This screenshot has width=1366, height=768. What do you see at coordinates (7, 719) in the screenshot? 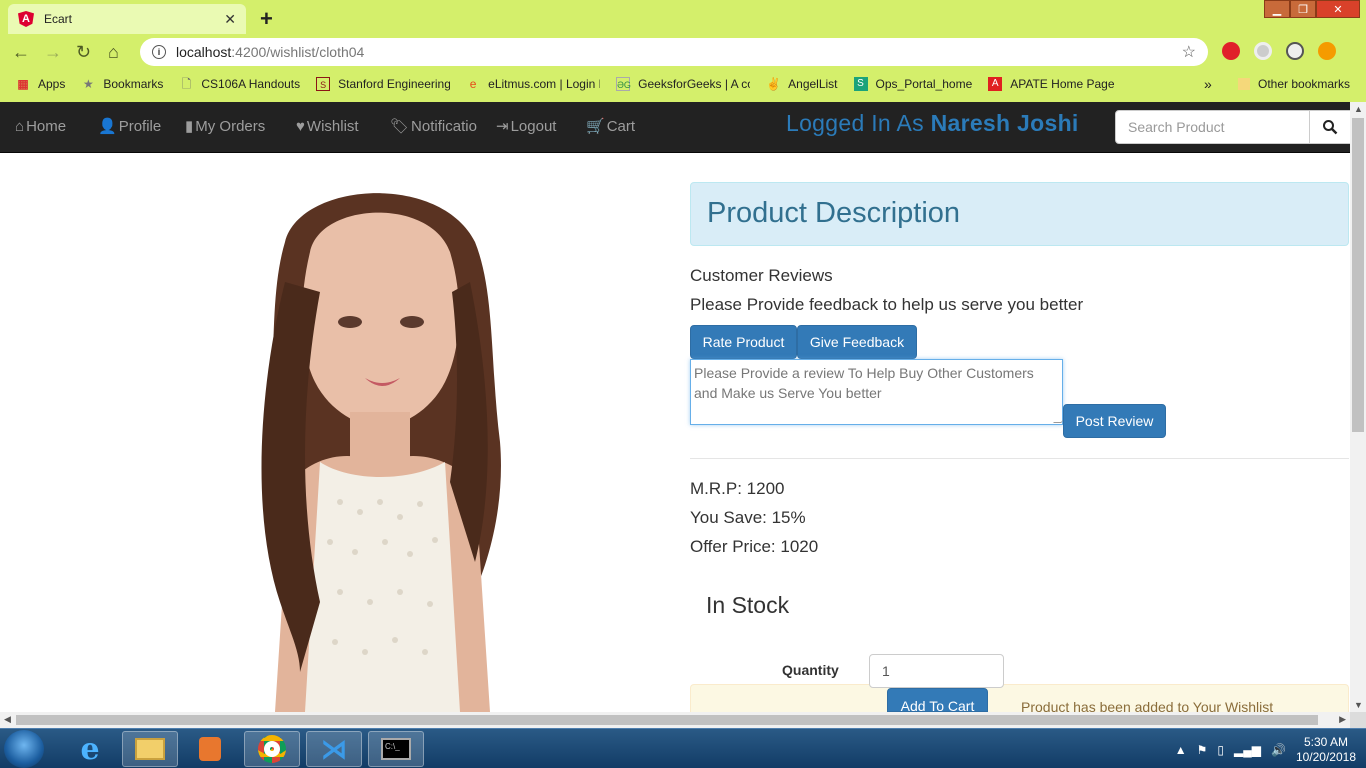
I see `scroll-left-icon: ◀` at bounding box center [7, 719].